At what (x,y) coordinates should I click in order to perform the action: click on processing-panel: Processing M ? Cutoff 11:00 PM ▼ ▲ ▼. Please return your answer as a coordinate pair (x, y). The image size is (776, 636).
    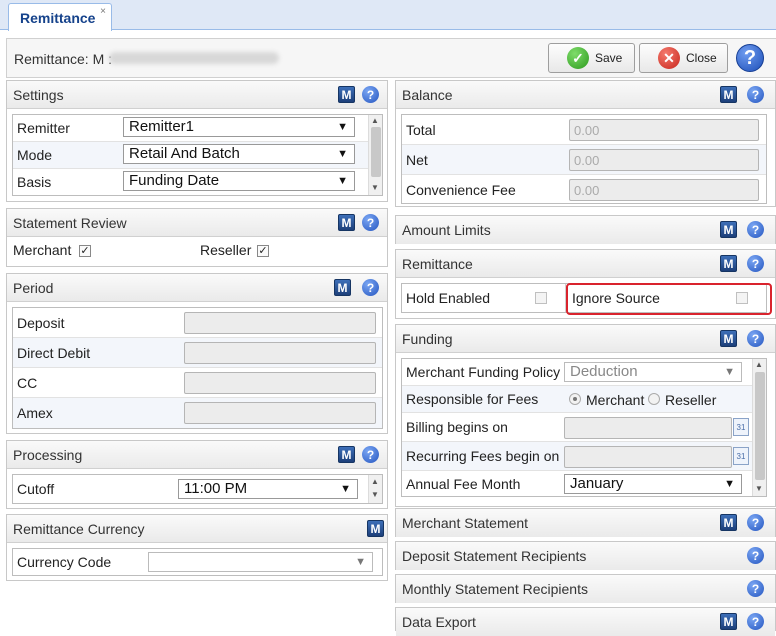
    Looking at the image, I should click on (197, 474).